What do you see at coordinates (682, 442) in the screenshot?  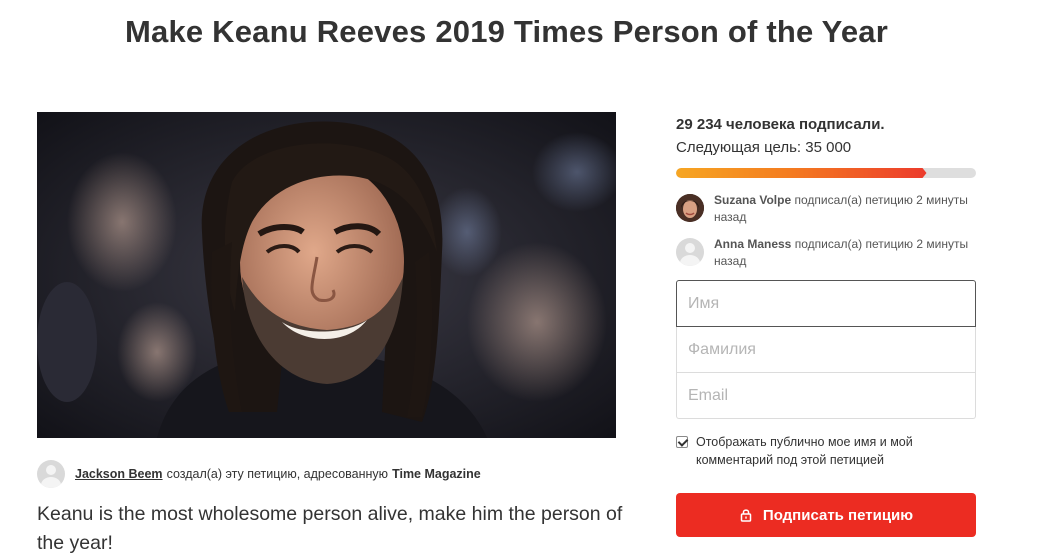 I see `public-display-checkbox` at bounding box center [682, 442].